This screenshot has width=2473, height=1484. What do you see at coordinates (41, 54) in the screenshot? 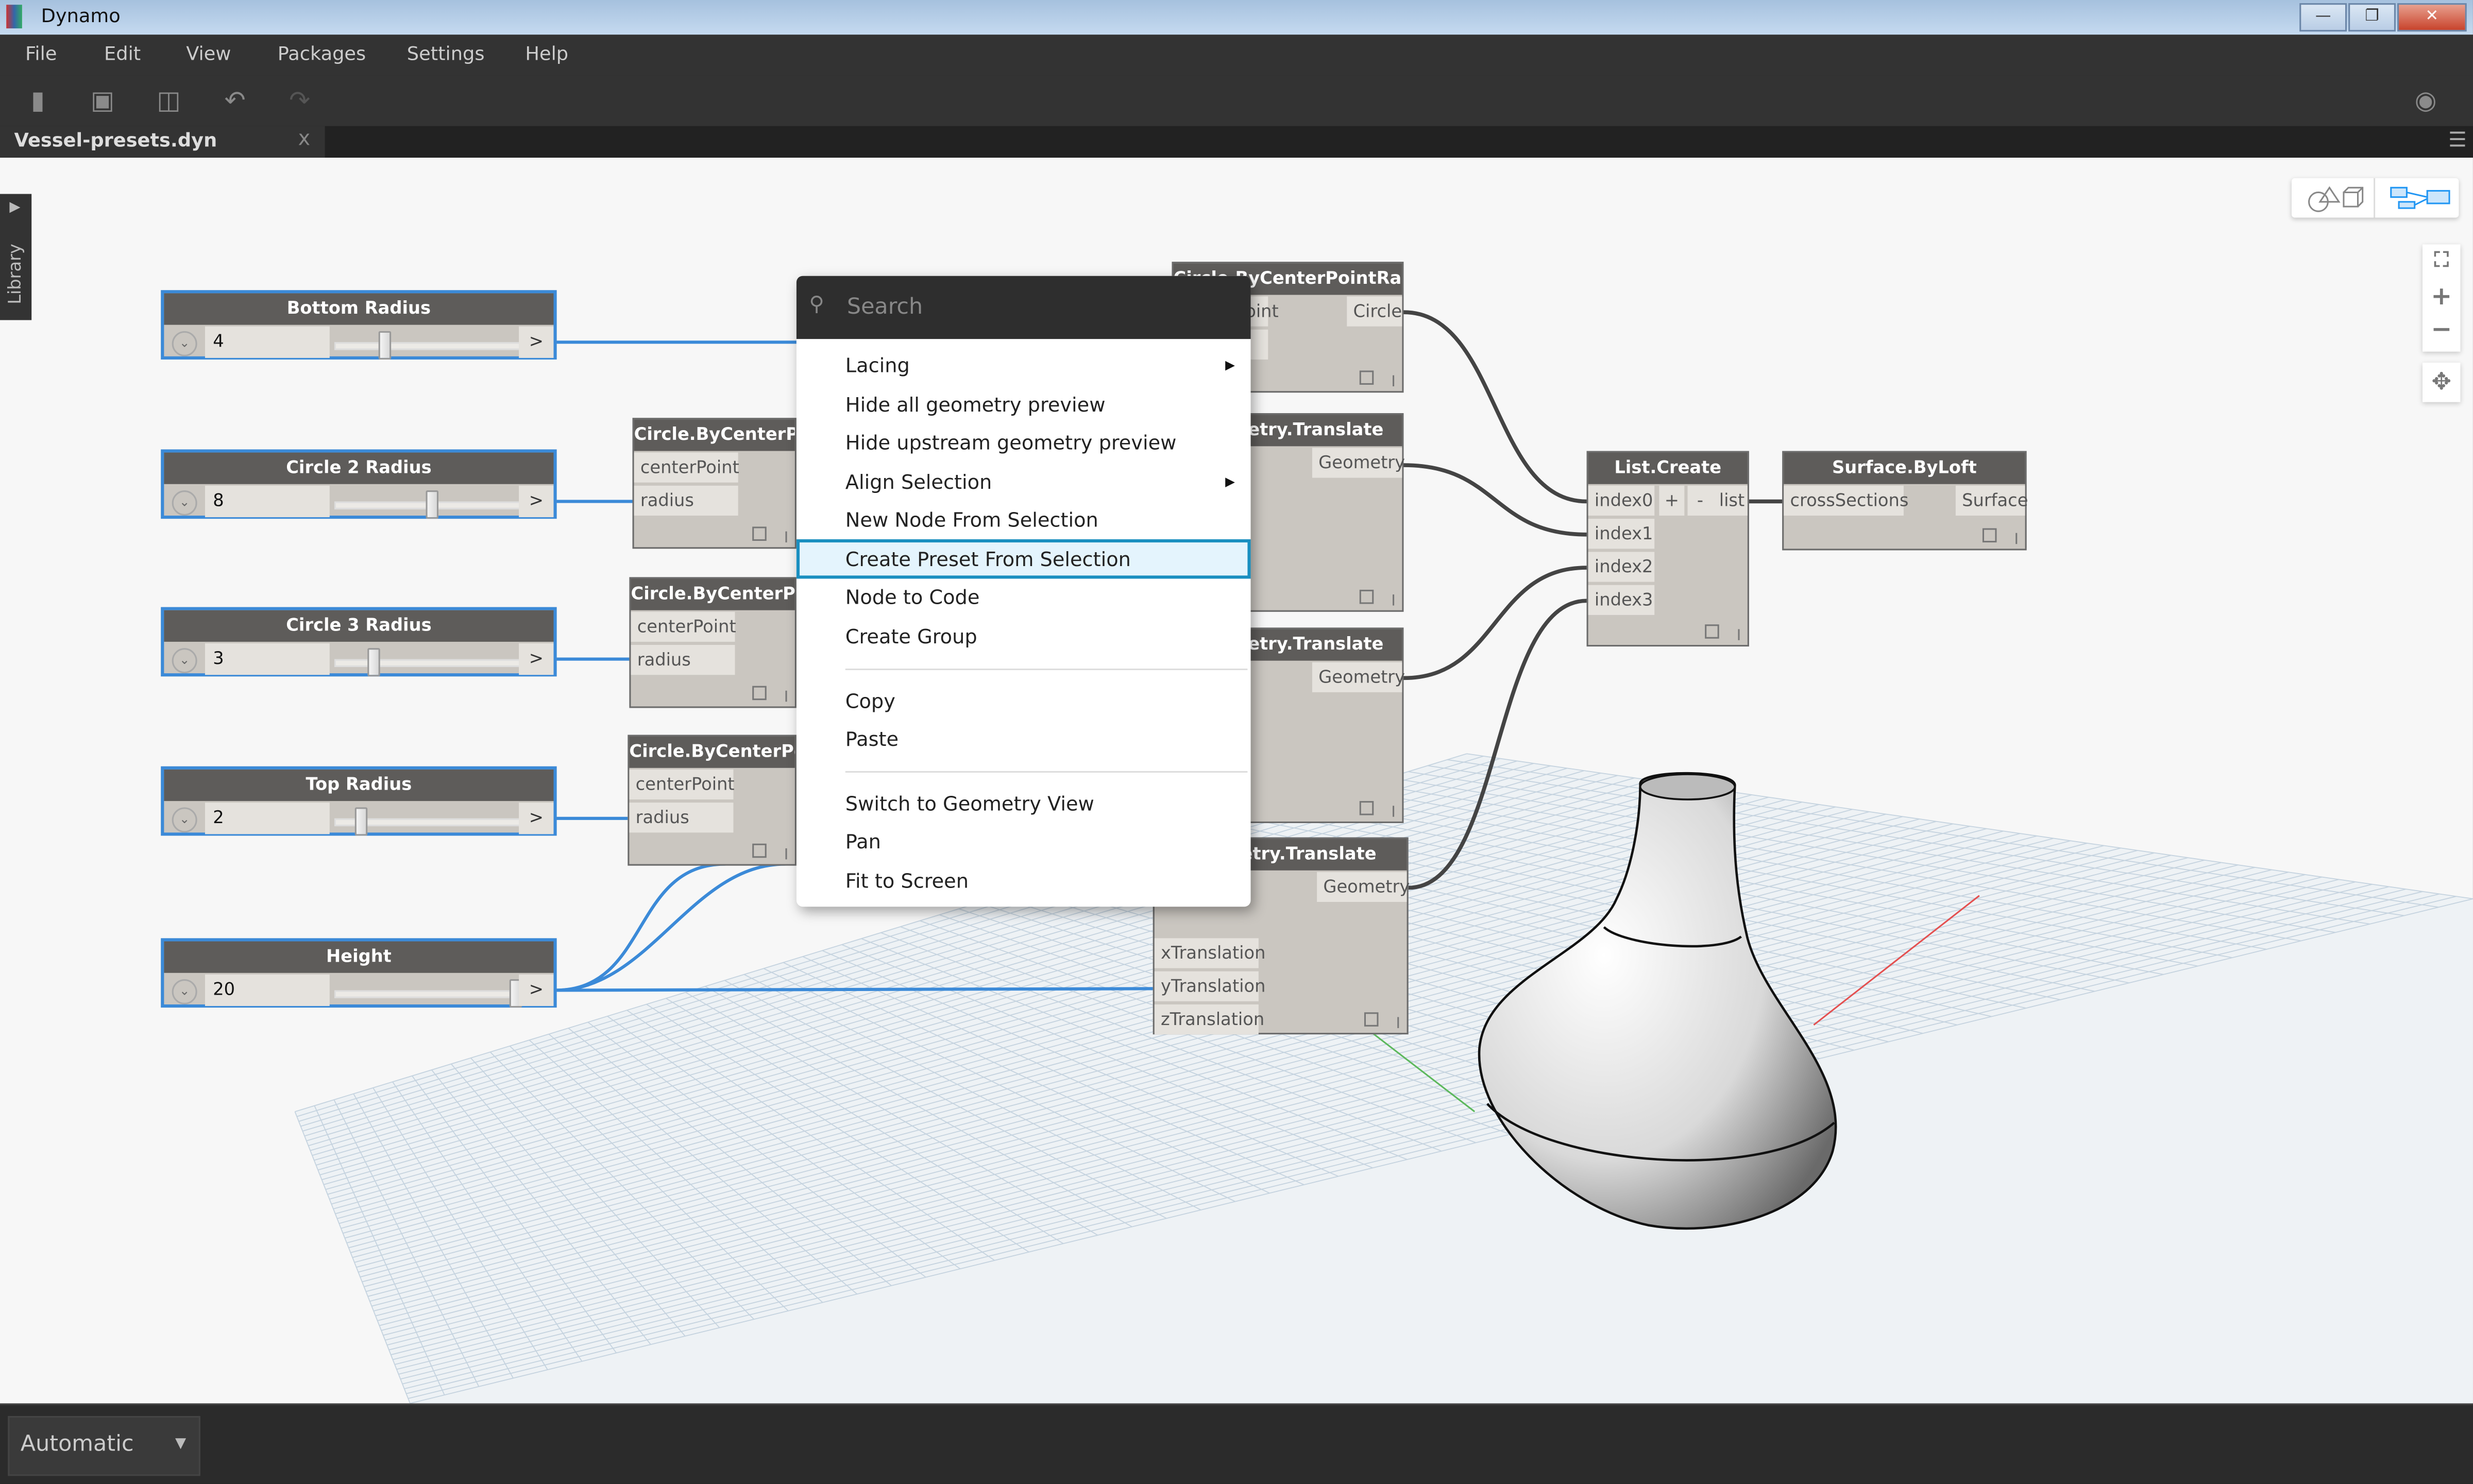
I see `menu-file: File` at bounding box center [41, 54].